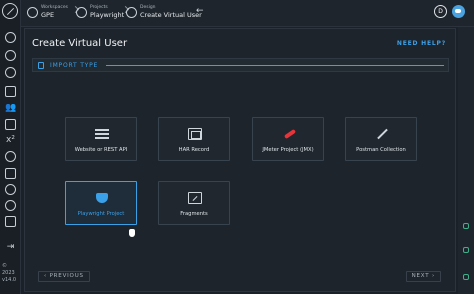 Image resolution: width=474 pixels, height=294 pixels. I want to click on step-progress-line, so click(275, 65).